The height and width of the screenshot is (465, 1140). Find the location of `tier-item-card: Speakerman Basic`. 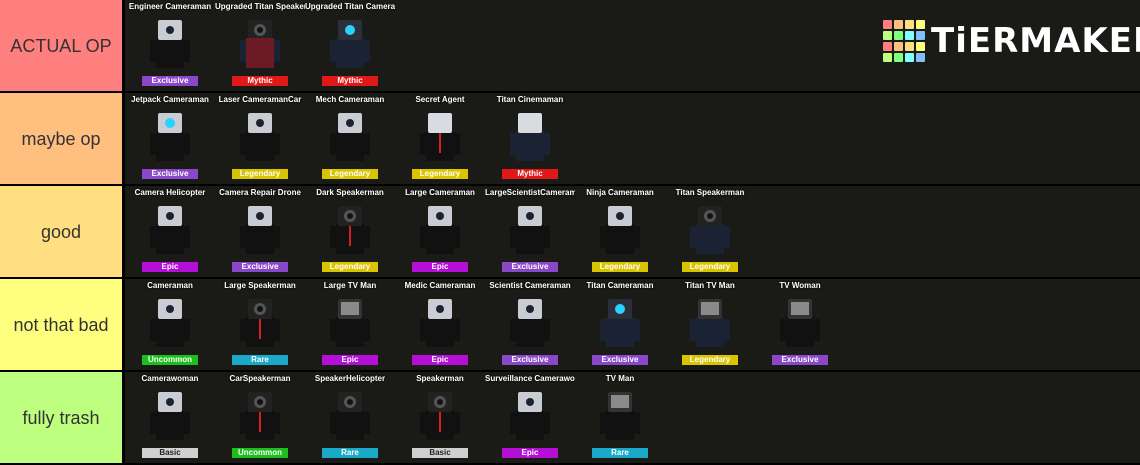

tier-item-card: Speakerman Basic is located at coordinates (440, 417).